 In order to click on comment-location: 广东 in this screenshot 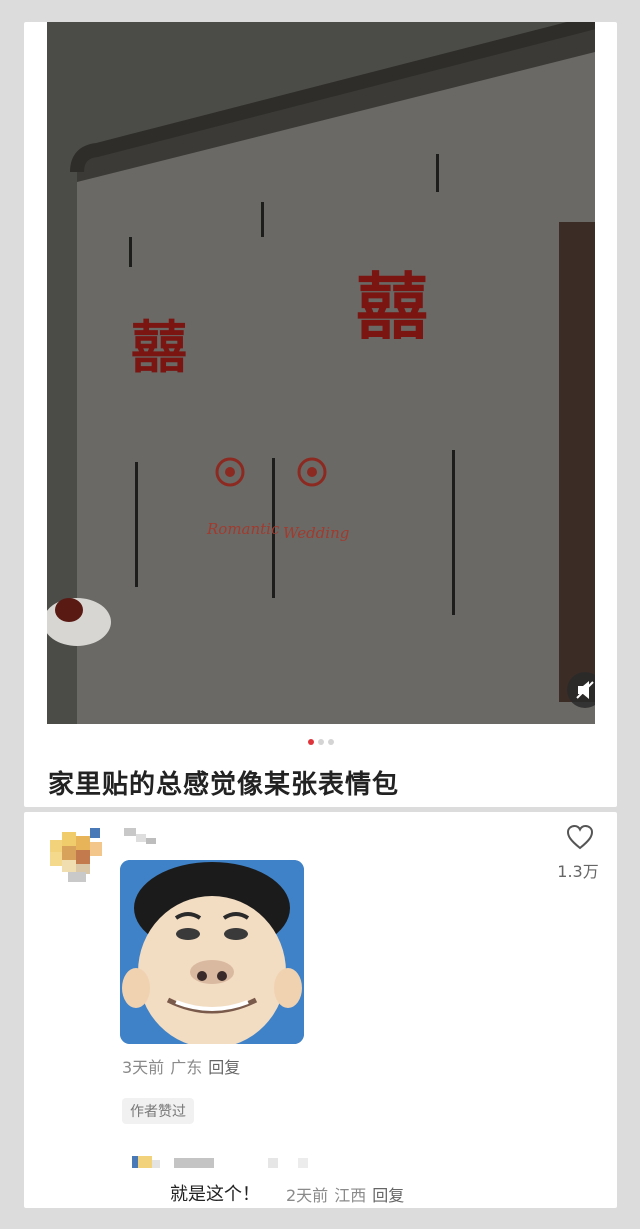, I will do `click(186, 1067)`.